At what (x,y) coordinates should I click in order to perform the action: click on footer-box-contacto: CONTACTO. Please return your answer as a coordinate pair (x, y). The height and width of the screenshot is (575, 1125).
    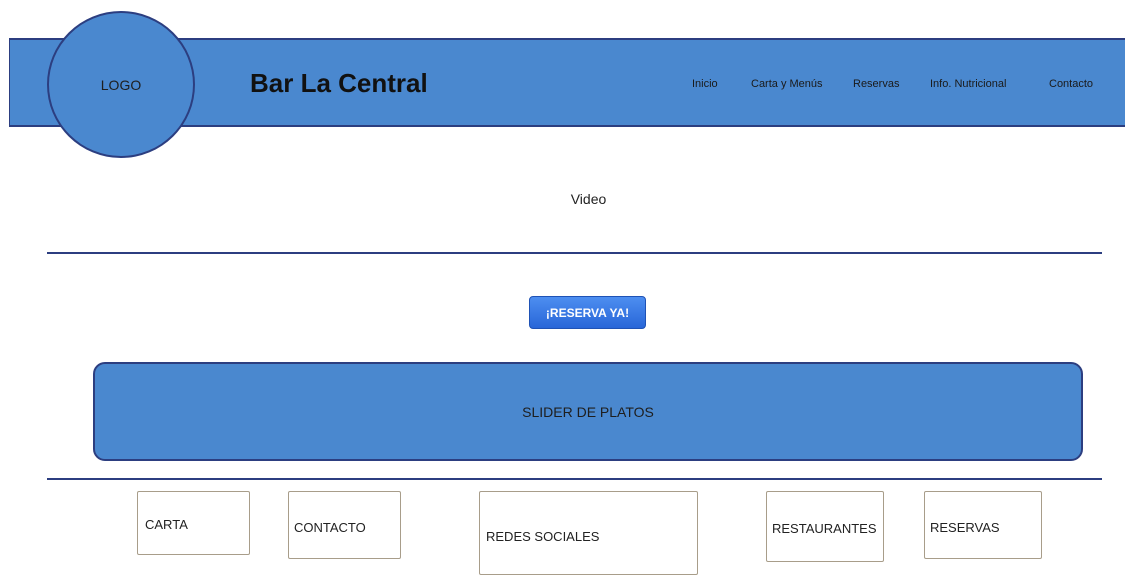
    Looking at the image, I should click on (344, 525).